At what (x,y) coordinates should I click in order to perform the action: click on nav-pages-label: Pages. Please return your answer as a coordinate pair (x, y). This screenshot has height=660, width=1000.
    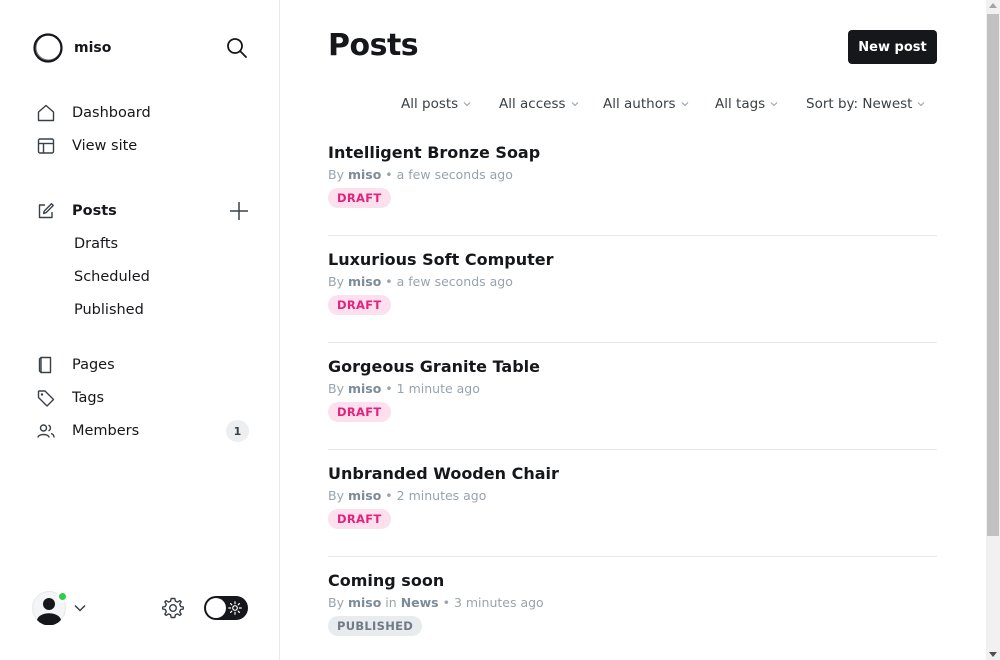
    Looking at the image, I should click on (93, 365).